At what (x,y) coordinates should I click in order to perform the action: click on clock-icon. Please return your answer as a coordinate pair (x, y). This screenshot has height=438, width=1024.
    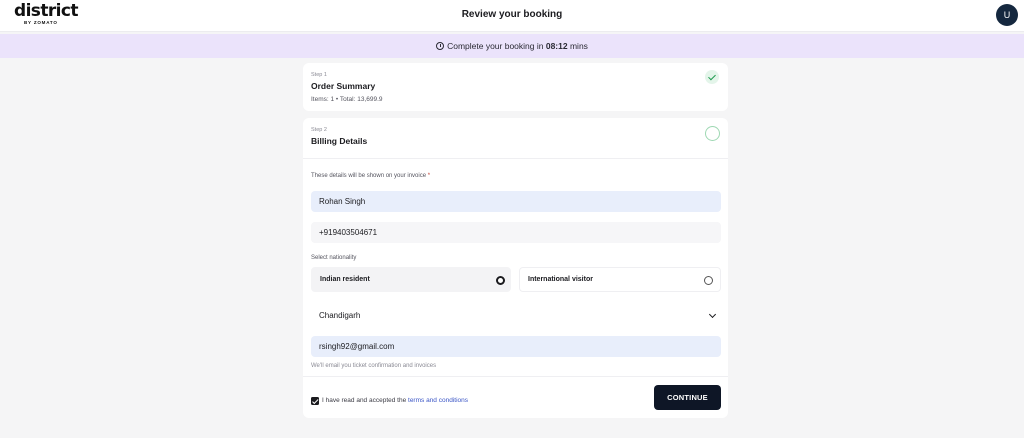
    Looking at the image, I should click on (440, 46).